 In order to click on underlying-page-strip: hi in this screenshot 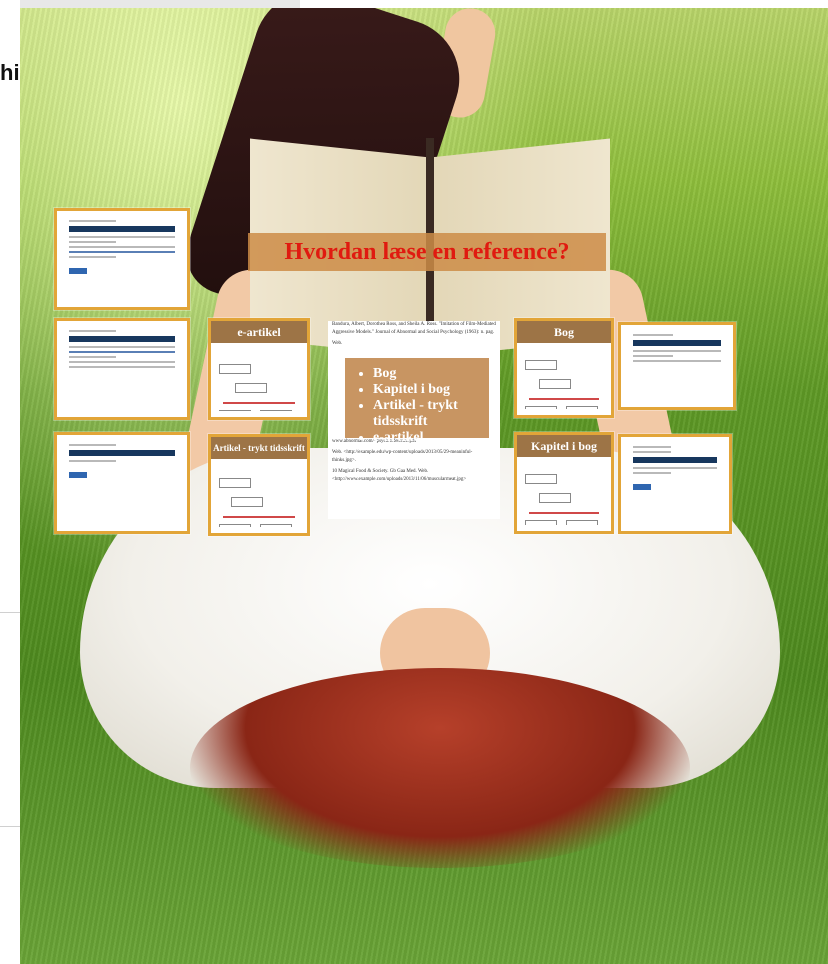, I will do `click(10, 482)`.